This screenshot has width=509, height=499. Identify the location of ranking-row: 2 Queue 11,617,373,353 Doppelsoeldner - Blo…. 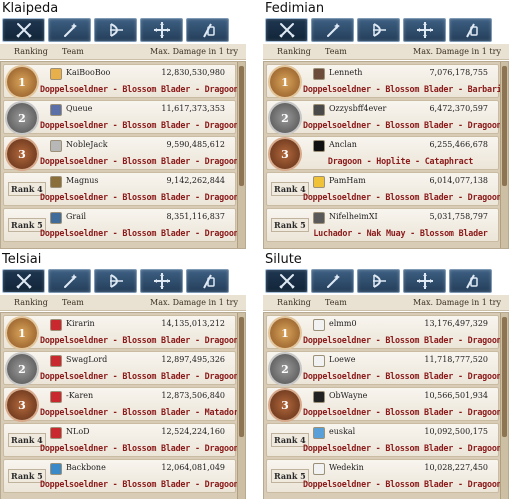
(121, 117).